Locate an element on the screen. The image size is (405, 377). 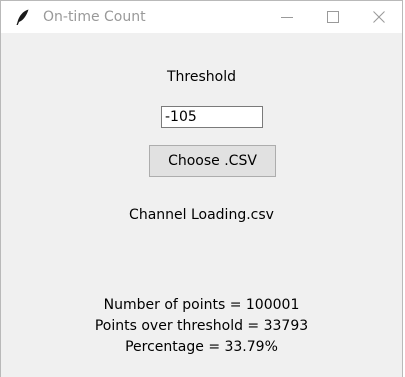
number-of-points-text: Number of points = 100001 is located at coordinates (201, 305).